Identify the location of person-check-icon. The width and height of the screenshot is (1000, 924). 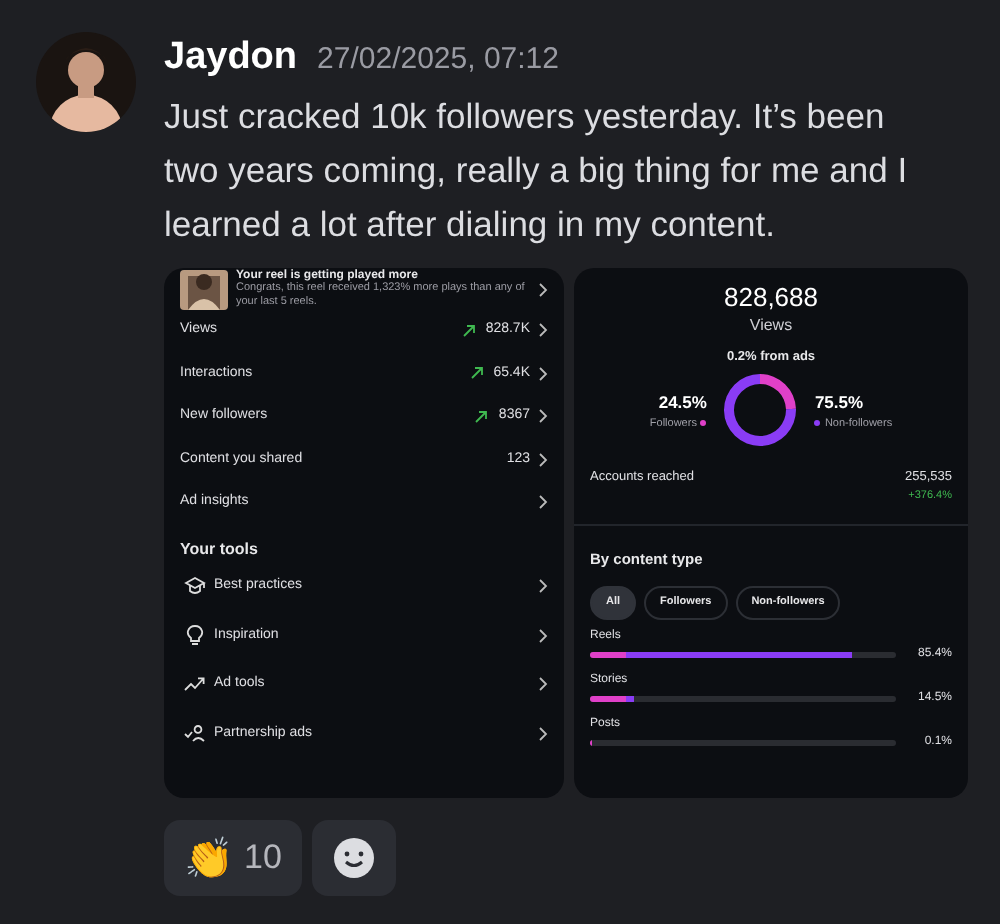
(194, 733).